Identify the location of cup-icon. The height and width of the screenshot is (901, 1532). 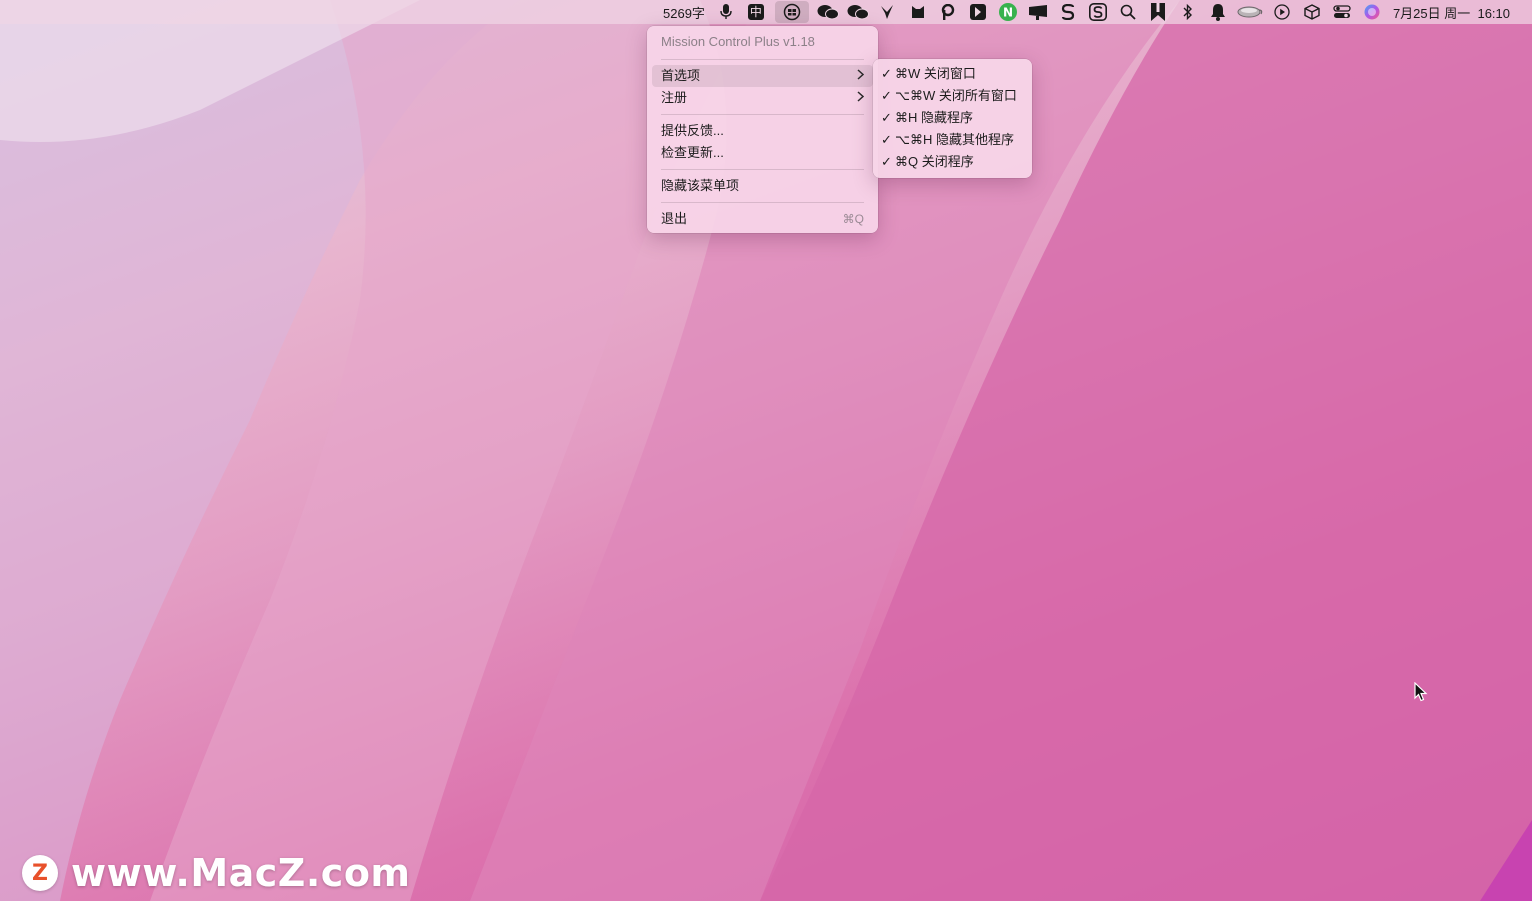
(1250, 12).